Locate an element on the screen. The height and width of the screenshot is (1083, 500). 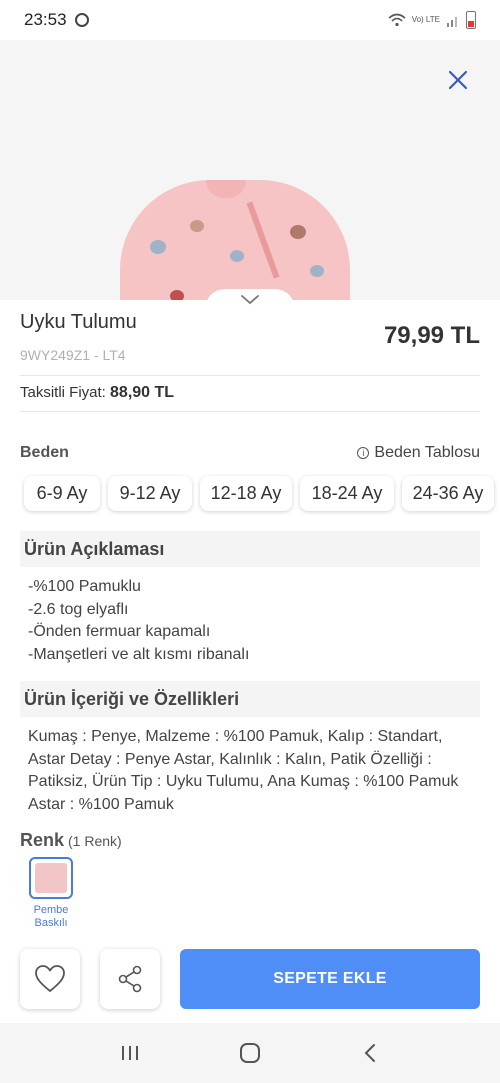
description-line: -Önden fermuar kapamalı is located at coordinates (119, 631).